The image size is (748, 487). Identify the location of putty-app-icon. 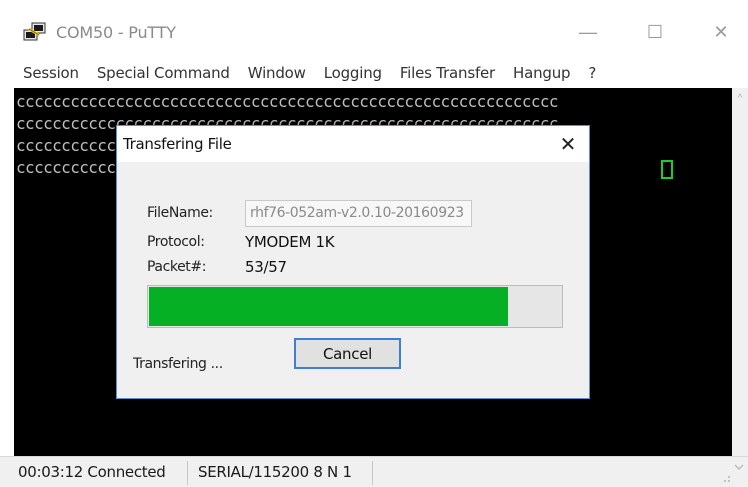
(35, 32).